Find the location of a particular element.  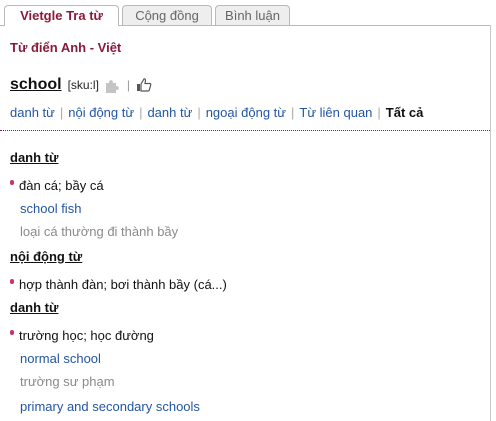

example-phrase: school fish is located at coordinates (50, 208).